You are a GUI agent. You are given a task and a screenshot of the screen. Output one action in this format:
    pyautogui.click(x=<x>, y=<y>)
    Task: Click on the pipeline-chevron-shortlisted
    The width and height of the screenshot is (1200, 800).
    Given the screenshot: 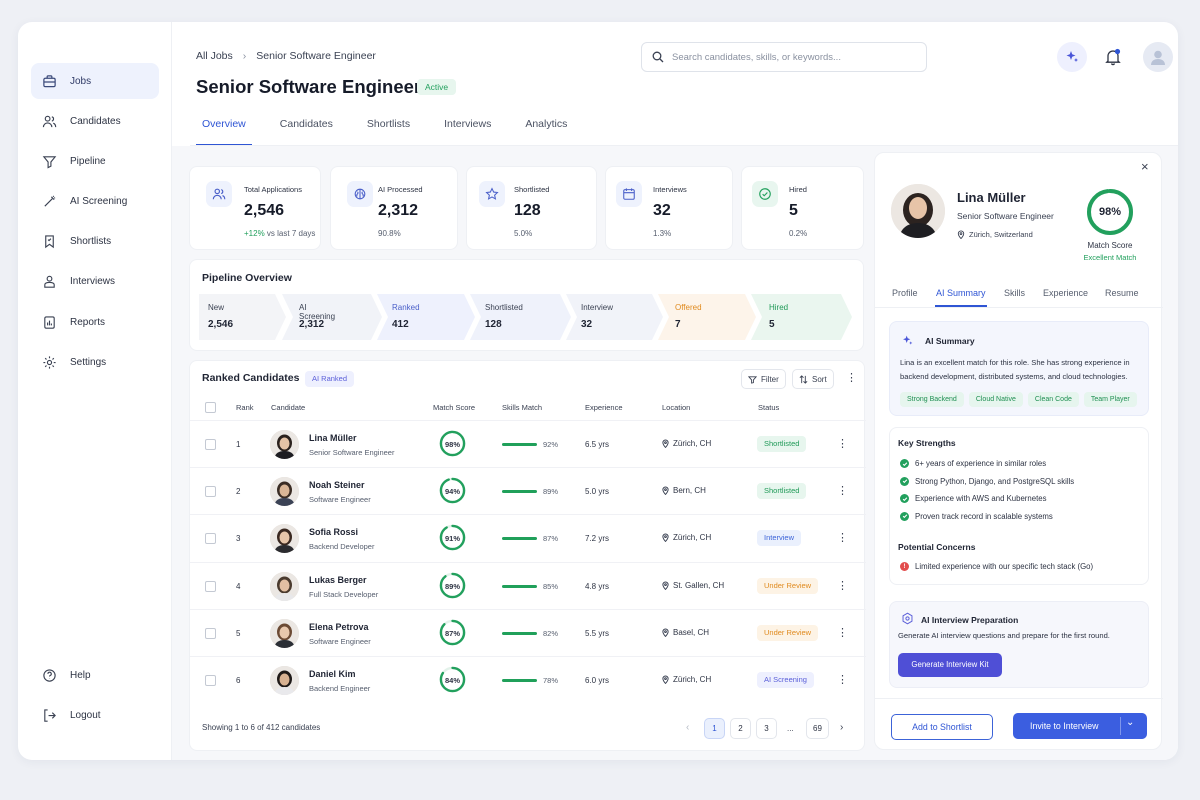 What is the action you would take?
    pyautogui.click(x=520, y=317)
    